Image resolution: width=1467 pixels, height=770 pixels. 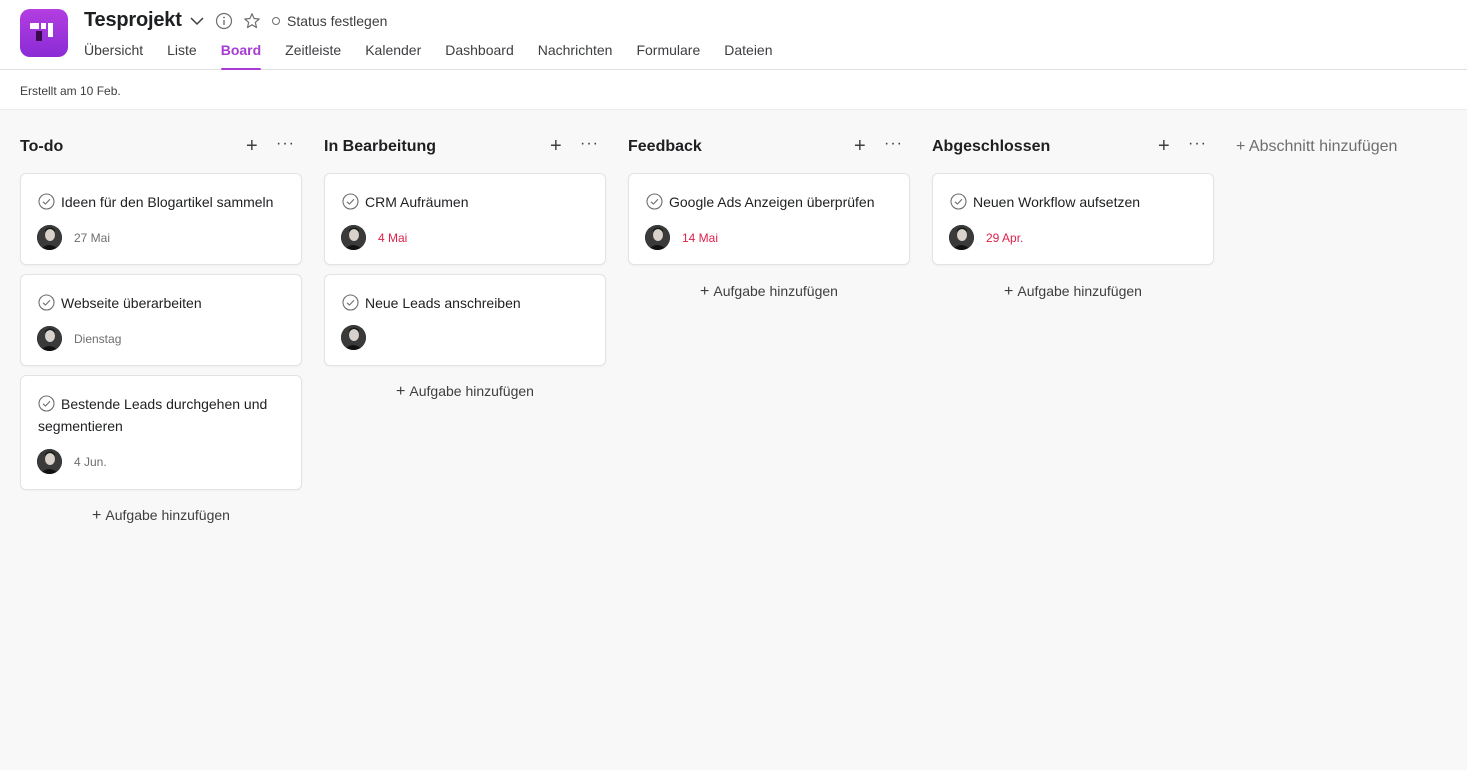 I want to click on task-name: CRM Aufräumen, so click(x=417, y=202).